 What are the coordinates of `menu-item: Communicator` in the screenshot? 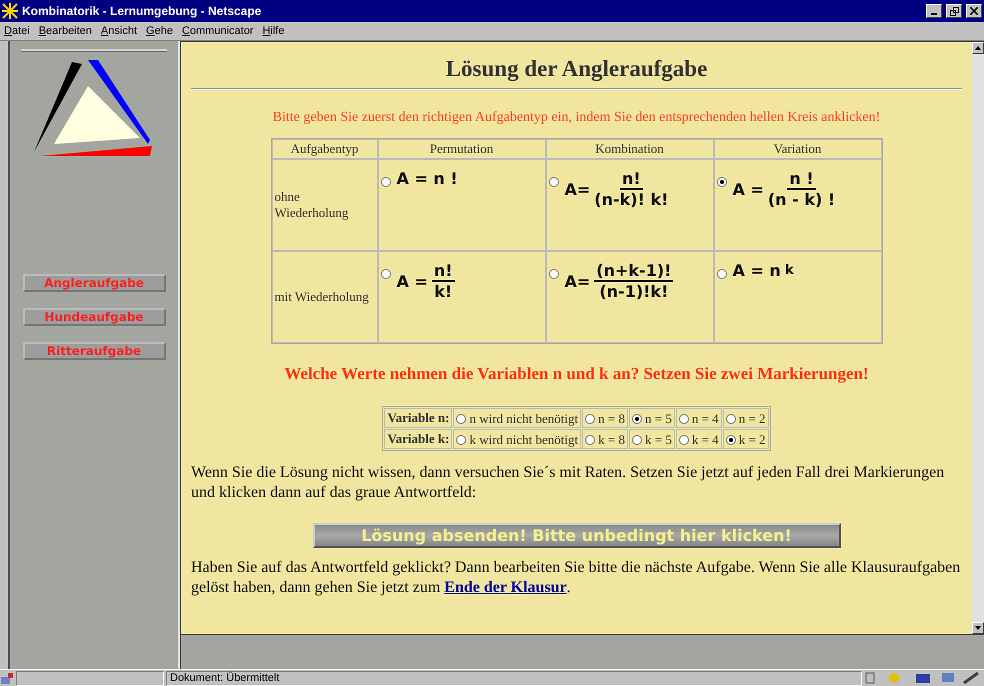 It's located at (218, 31).